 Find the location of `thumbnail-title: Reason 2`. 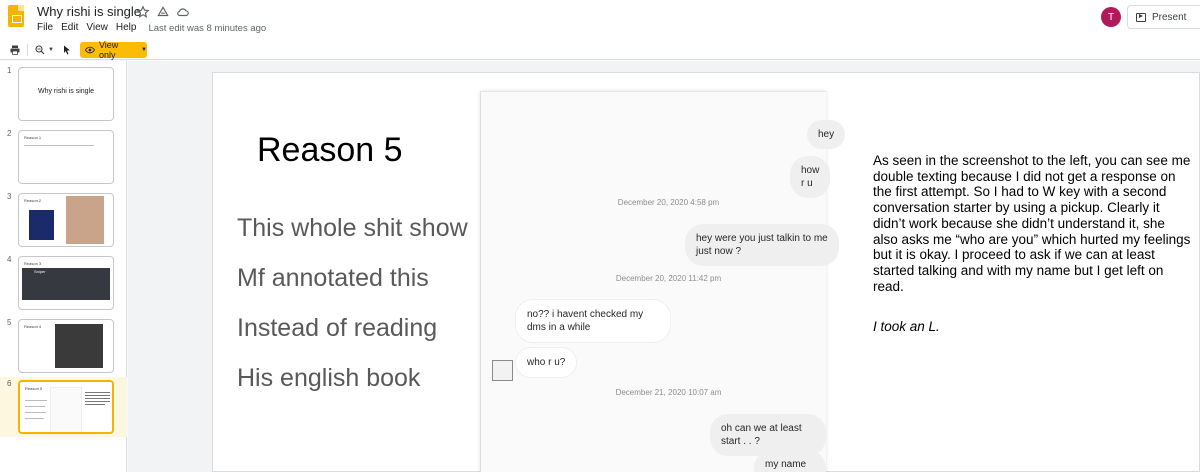

thumbnail-title: Reason 2 is located at coordinates (33, 200).